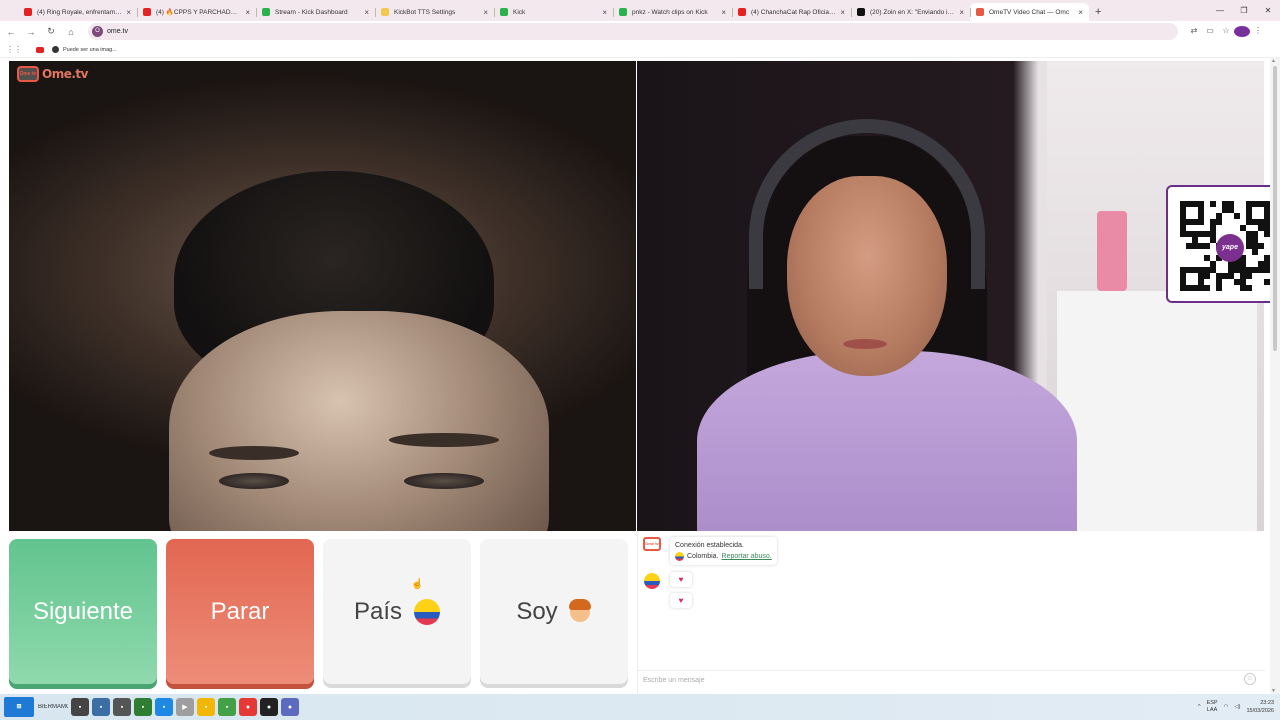  I want to click on country-button-label: País, so click(378, 611).